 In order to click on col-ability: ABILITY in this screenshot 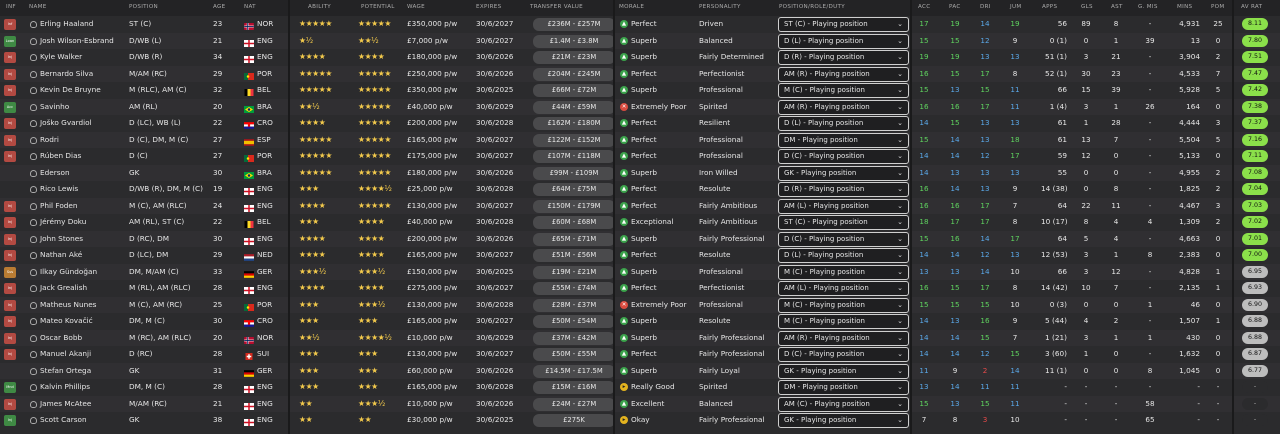, I will do `click(319, 7)`.